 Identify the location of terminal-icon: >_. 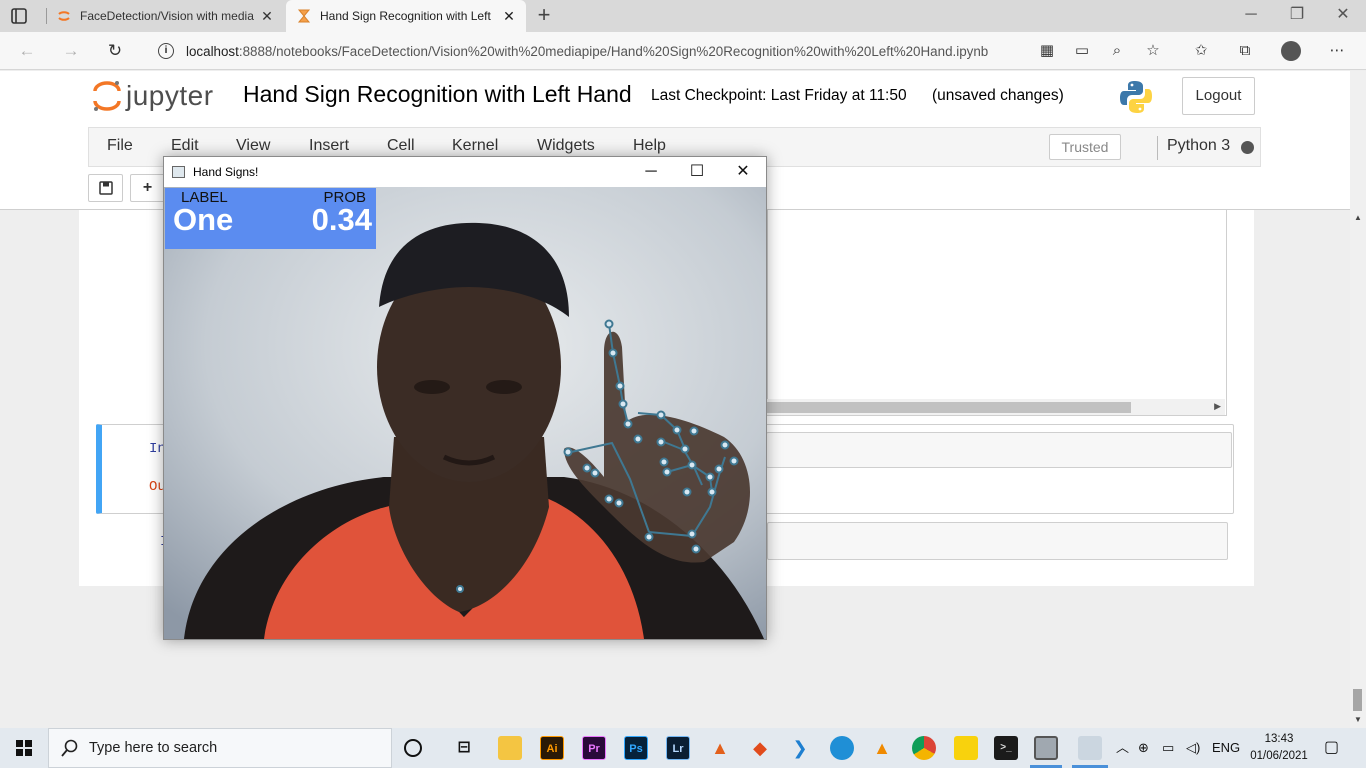
(1006, 748).